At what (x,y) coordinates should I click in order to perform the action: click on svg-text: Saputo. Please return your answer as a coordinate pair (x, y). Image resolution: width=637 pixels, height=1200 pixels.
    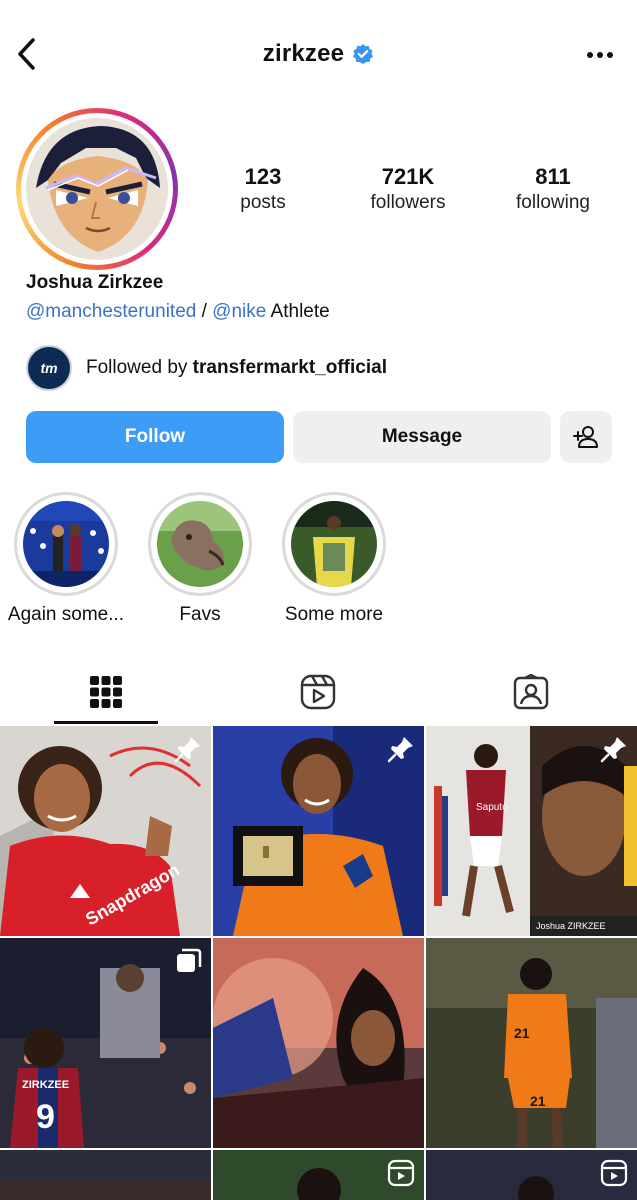
    Looking at the image, I should click on (492, 807).